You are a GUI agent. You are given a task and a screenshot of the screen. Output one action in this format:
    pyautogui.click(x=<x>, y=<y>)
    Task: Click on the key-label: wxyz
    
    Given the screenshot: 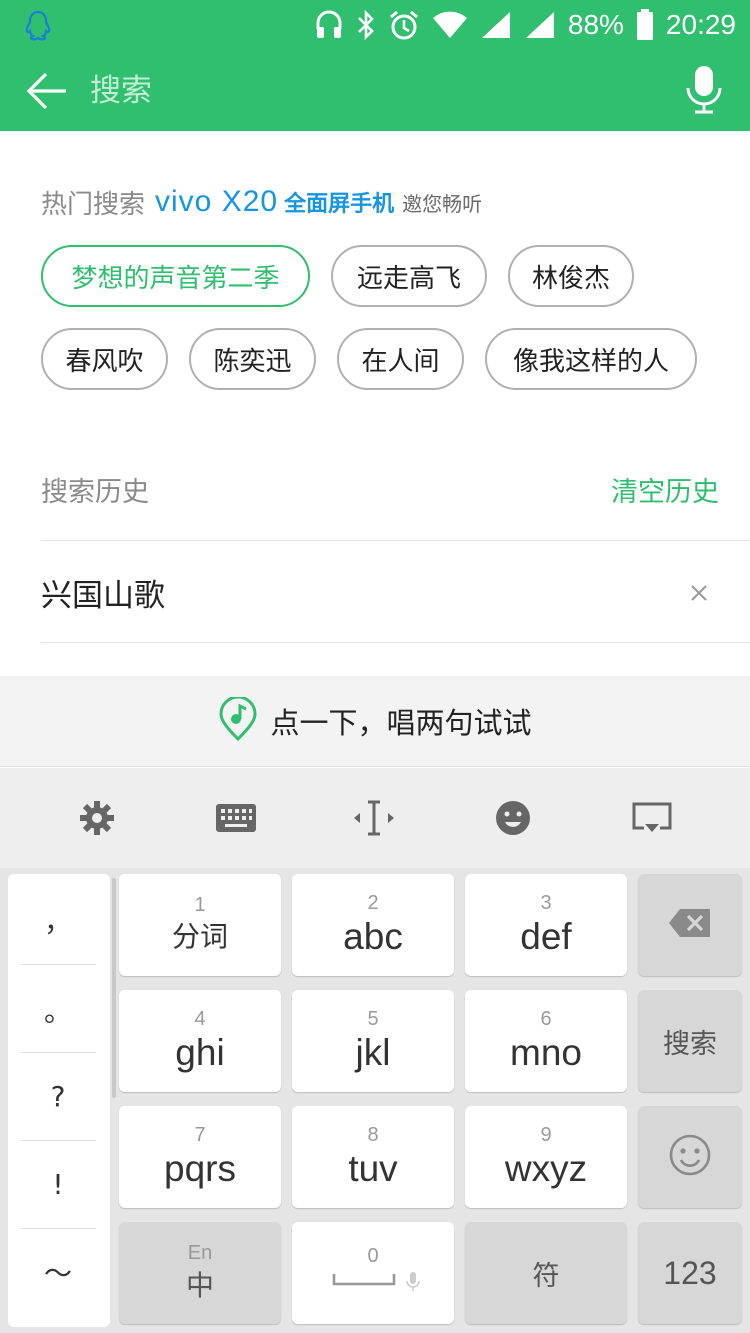 What is the action you would take?
    pyautogui.click(x=546, y=1168)
    